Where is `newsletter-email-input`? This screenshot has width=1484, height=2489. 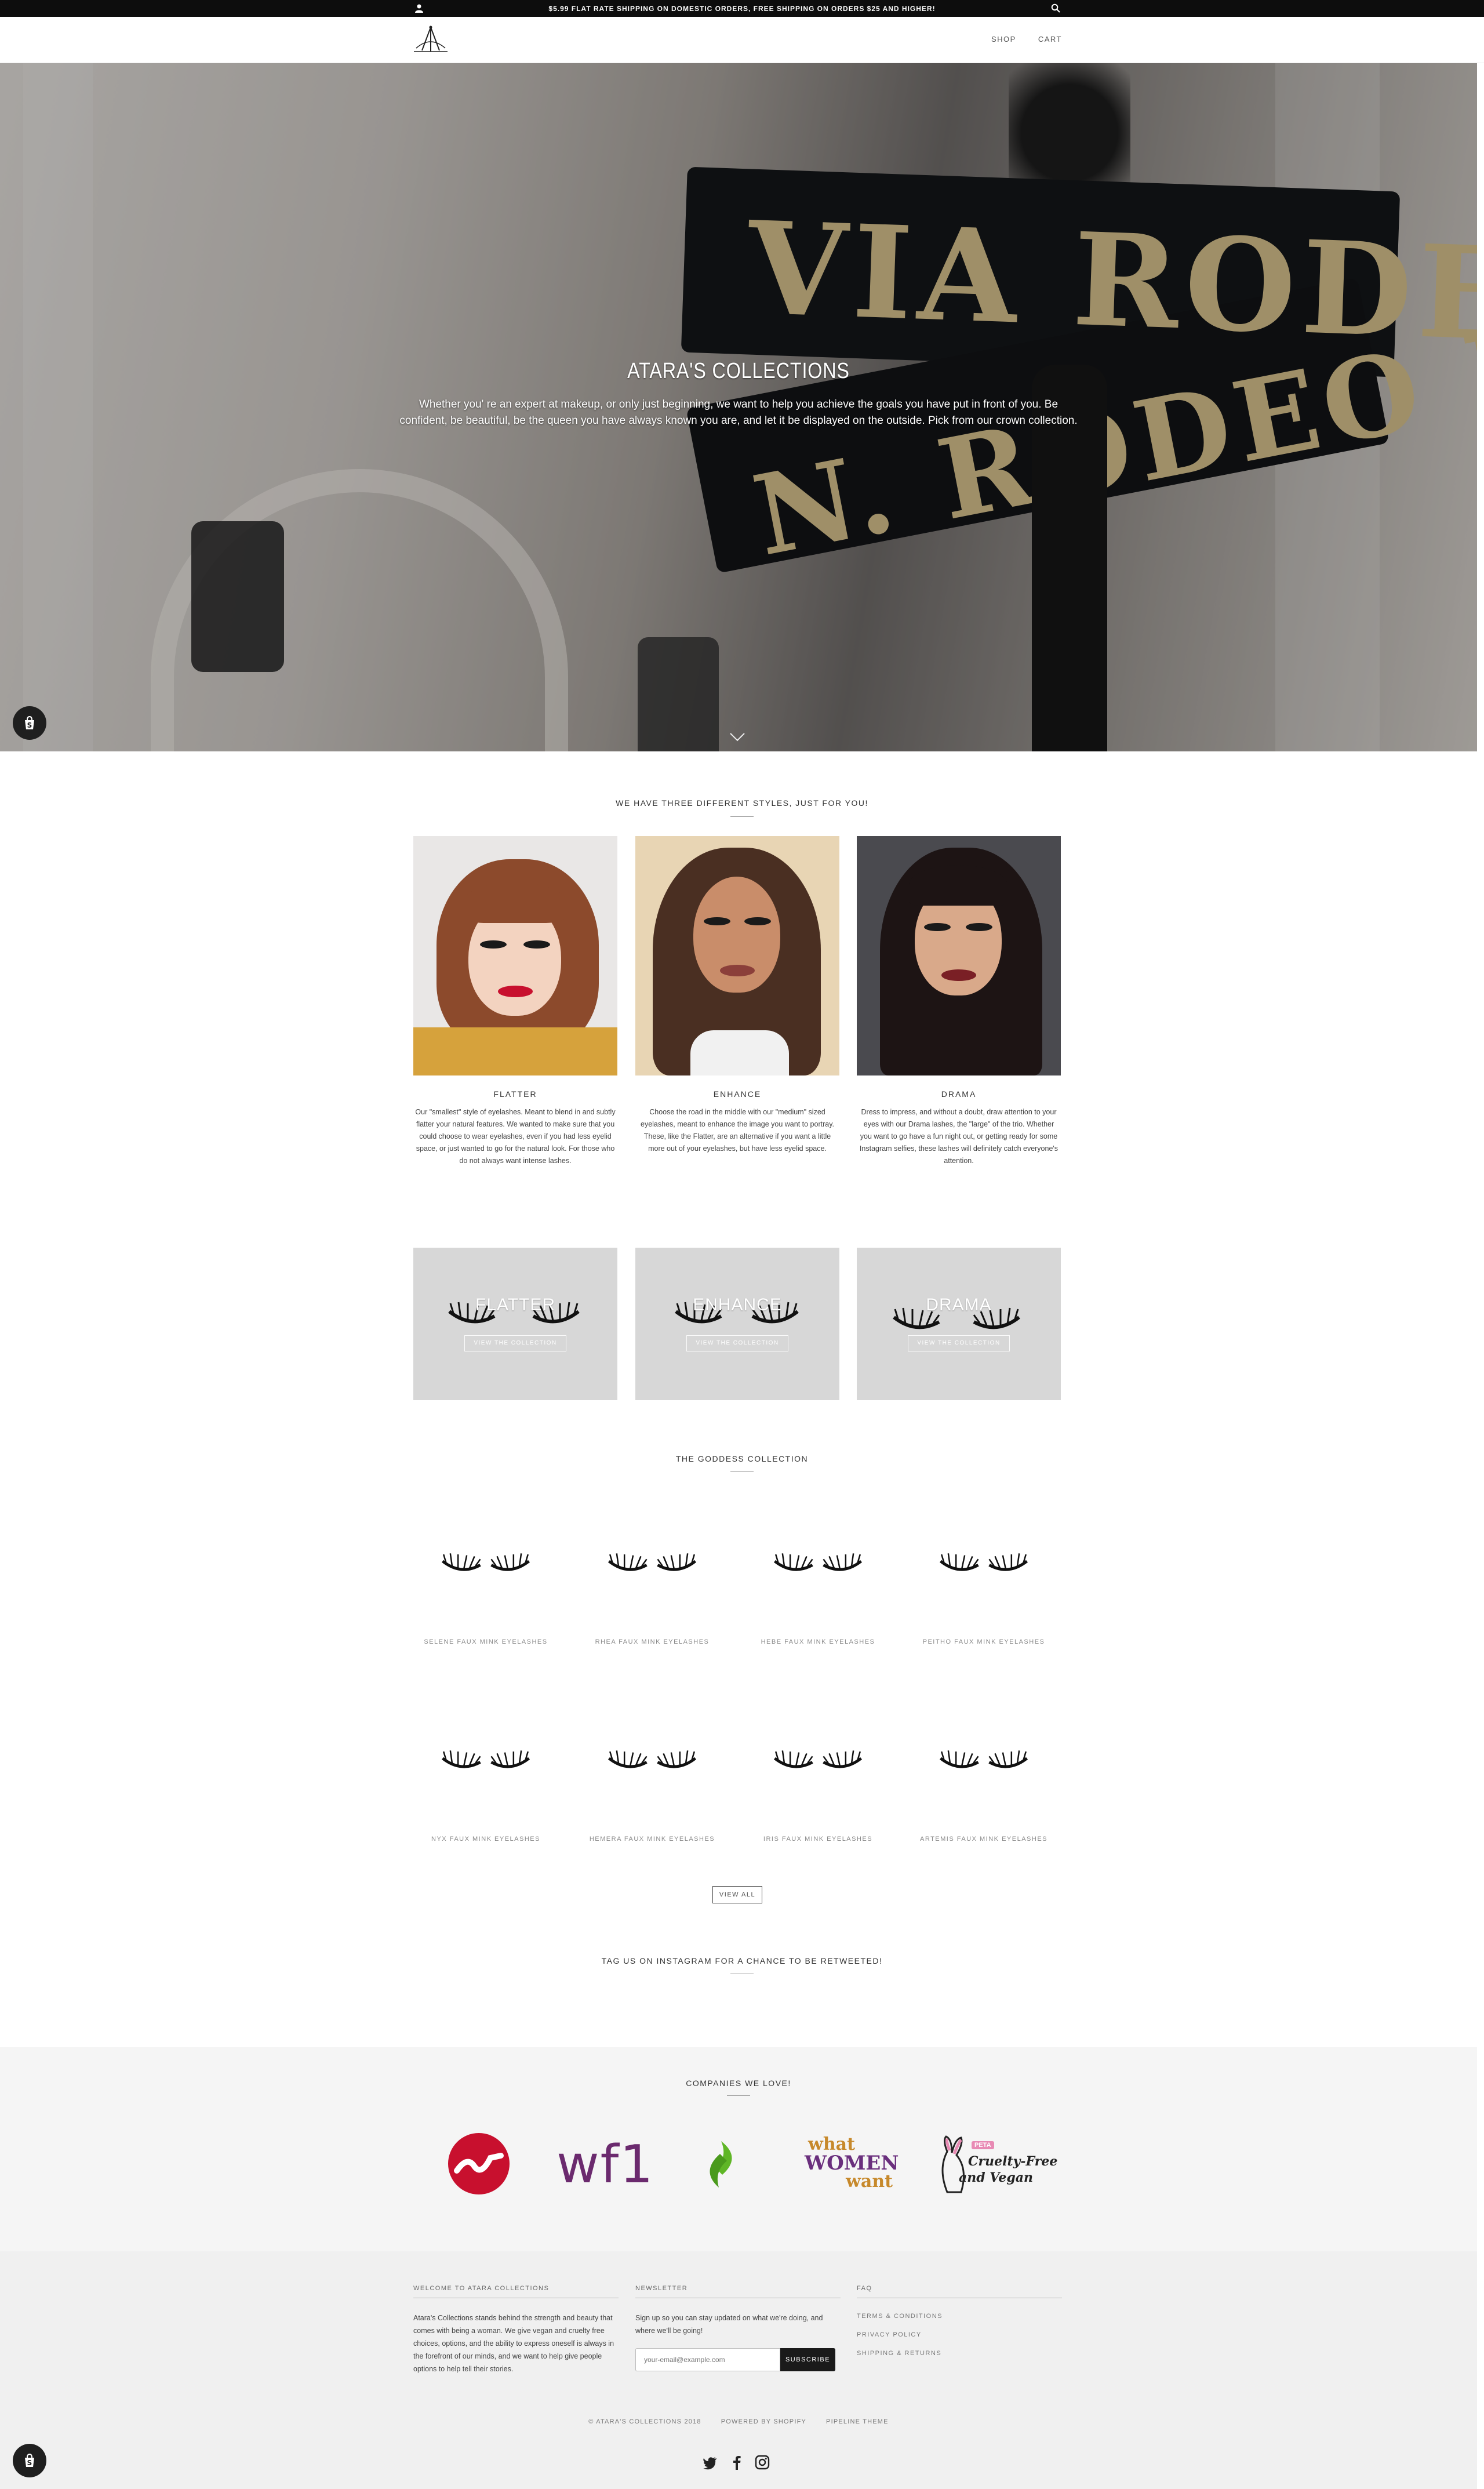
newsletter-email-input is located at coordinates (707, 2359).